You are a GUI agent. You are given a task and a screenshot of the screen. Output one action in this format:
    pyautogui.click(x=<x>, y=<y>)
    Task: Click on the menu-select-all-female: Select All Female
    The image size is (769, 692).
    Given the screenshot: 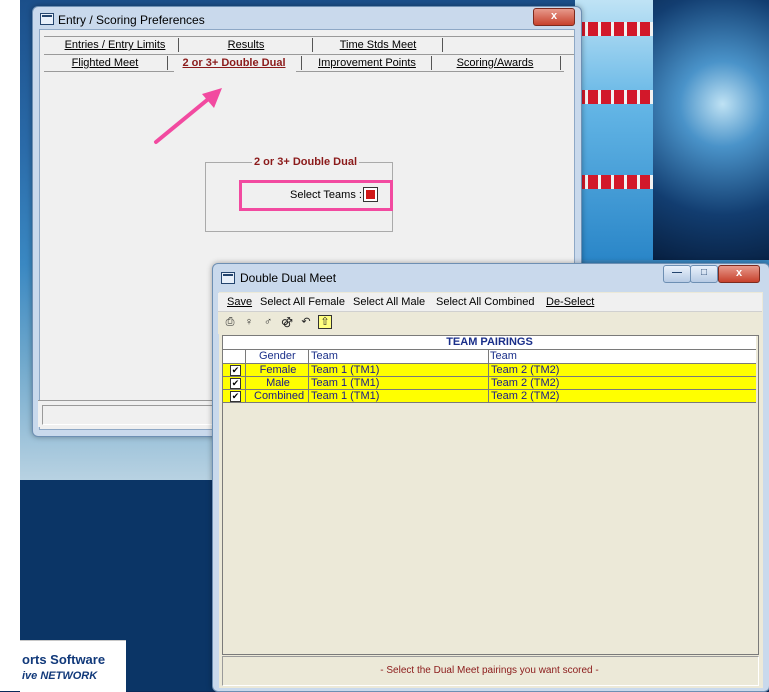 What is the action you would take?
    pyautogui.click(x=302, y=302)
    